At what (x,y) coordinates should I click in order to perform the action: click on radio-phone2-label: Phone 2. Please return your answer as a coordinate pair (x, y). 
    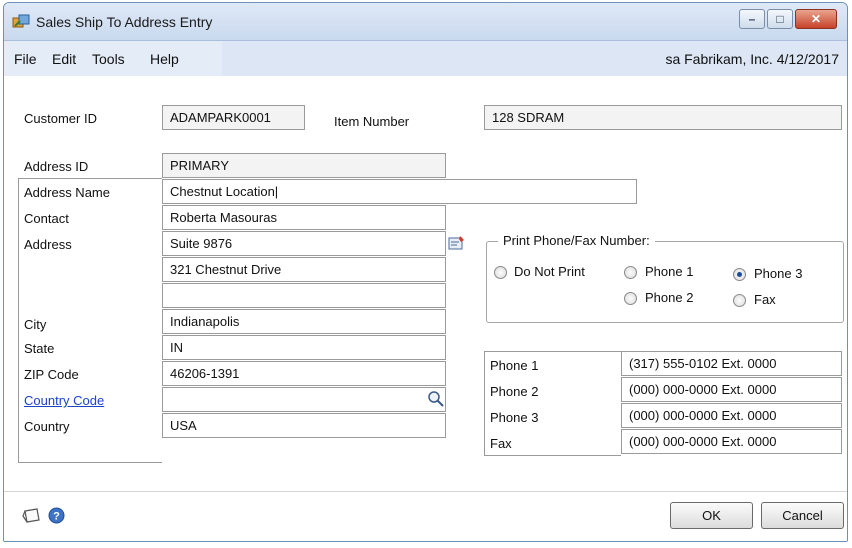
    Looking at the image, I should click on (669, 297).